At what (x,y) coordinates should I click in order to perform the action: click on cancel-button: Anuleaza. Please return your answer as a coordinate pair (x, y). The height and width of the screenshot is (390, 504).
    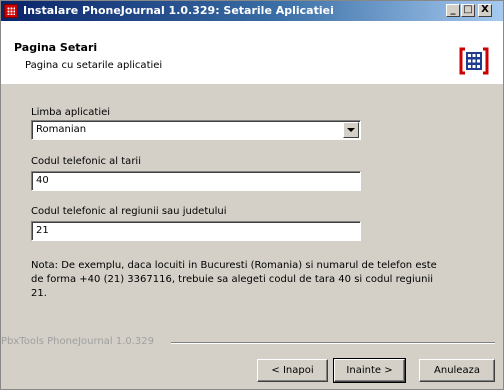
    Looking at the image, I should click on (457, 370).